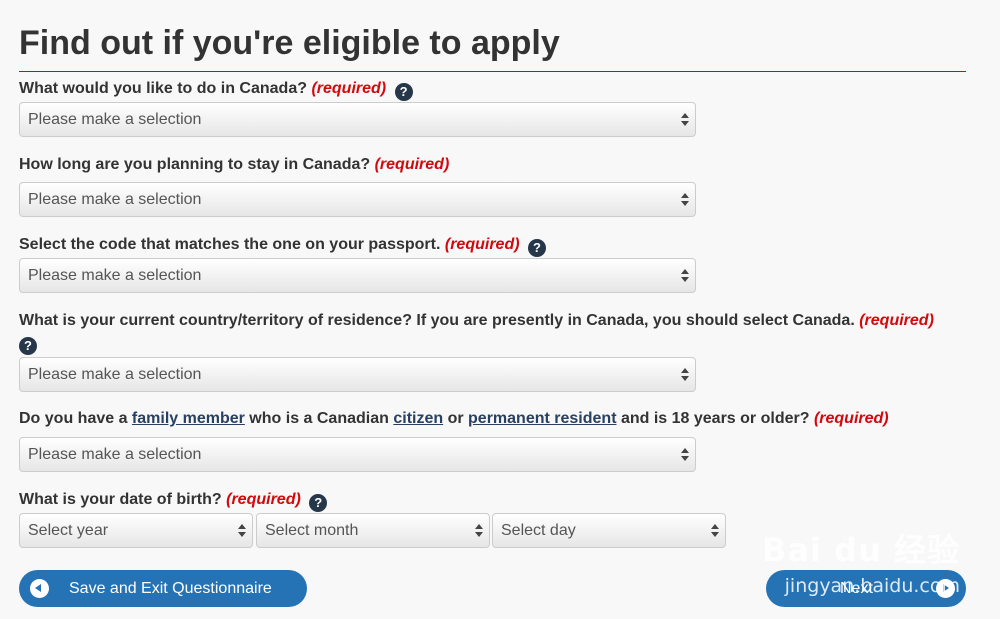  What do you see at coordinates (75, 418) in the screenshot?
I see `question-text: Do you have a` at bounding box center [75, 418].